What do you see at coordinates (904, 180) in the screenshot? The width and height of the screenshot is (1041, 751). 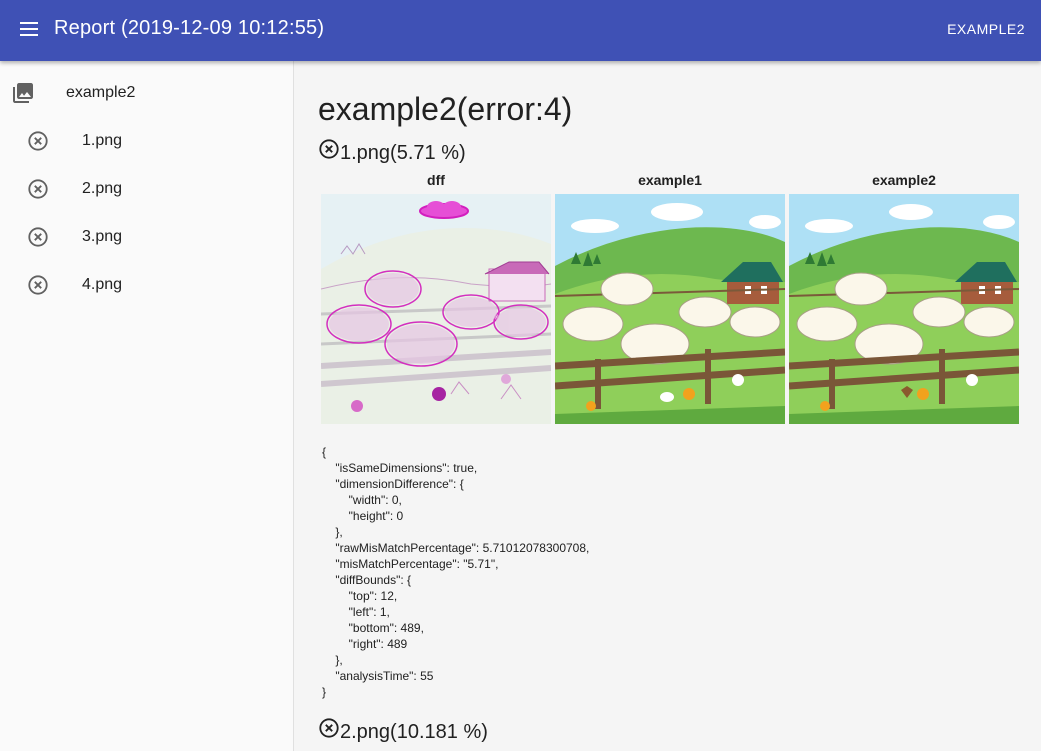 I see `column-header-example2: example2` at bounding box center [904, 180].